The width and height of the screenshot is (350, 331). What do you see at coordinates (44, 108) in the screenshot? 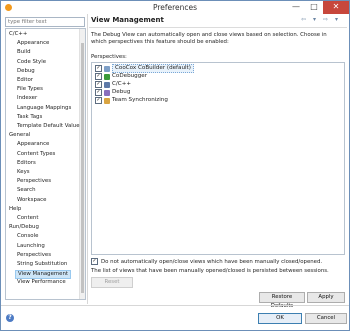
I see `tree-item: Language Mappings` at bounding box center [44, 108].